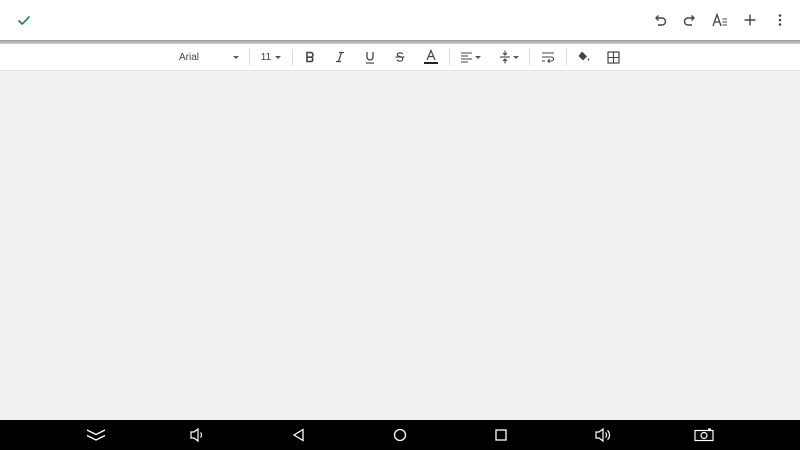 This screenshot has width=800, height=450. I want to click on more-vert-icon, so click(780, 20).